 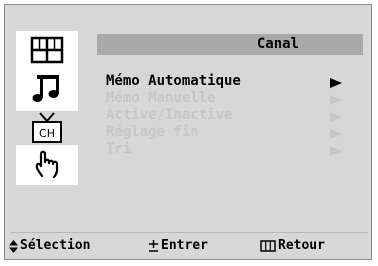 I want to click on picture-icon, so click(x=47, y=50).